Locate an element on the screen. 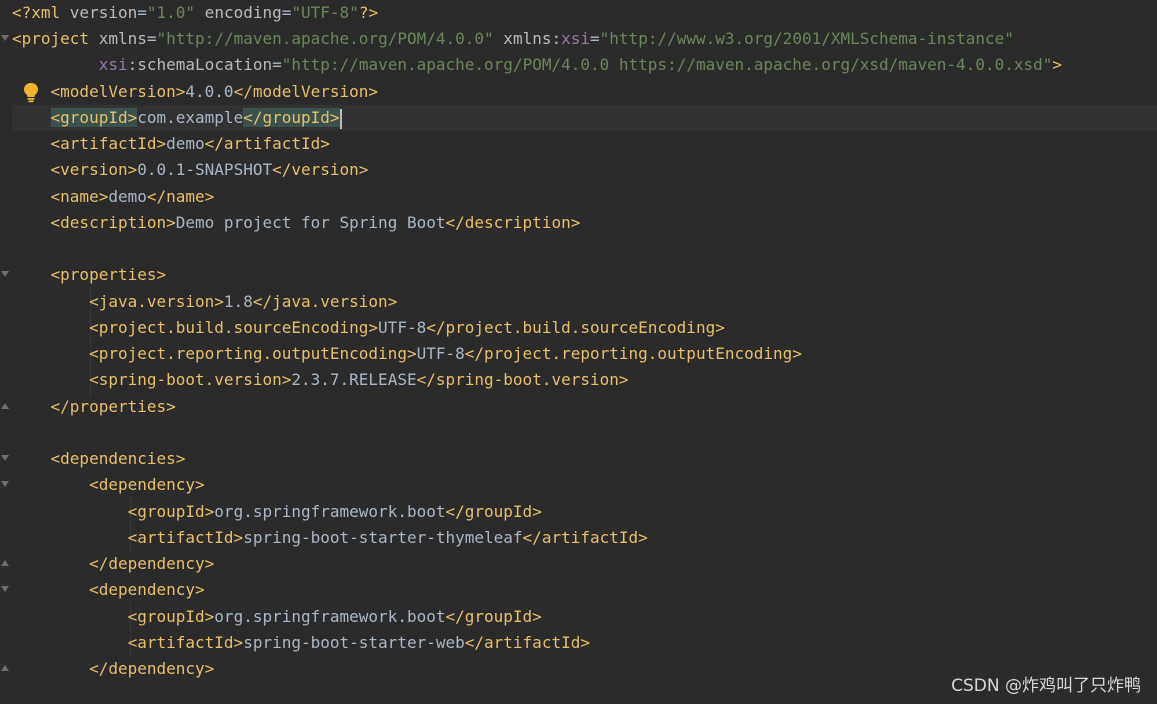 Image resolution: width=1157 pixels, height=704 pixels. tag-close: </modelVersion> is located at coordinates (306, 91).